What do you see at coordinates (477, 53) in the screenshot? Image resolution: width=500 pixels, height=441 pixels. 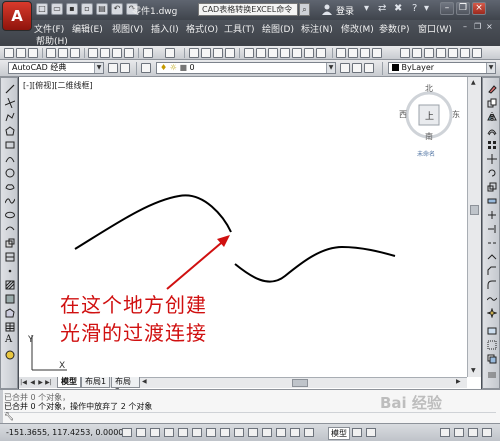 I see `more-icon` at bounding box center [477, 53].